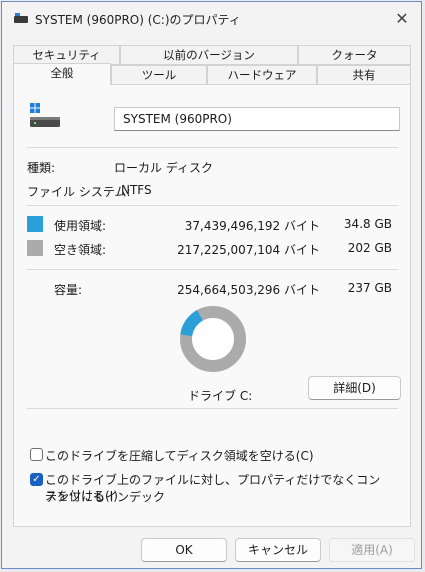 The width and height of the screenshot is (425, 572). I want to click on free-label: 空き領域:, so click(80, 250).